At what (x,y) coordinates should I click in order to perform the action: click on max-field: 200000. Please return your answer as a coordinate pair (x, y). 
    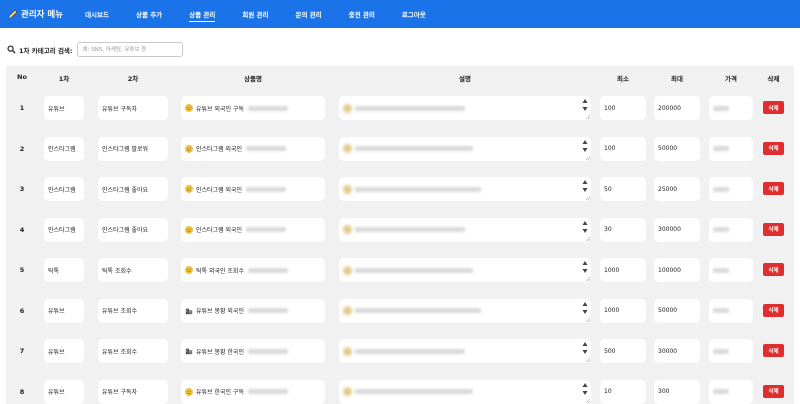
    Looking at the image, I should click on (677, 108).